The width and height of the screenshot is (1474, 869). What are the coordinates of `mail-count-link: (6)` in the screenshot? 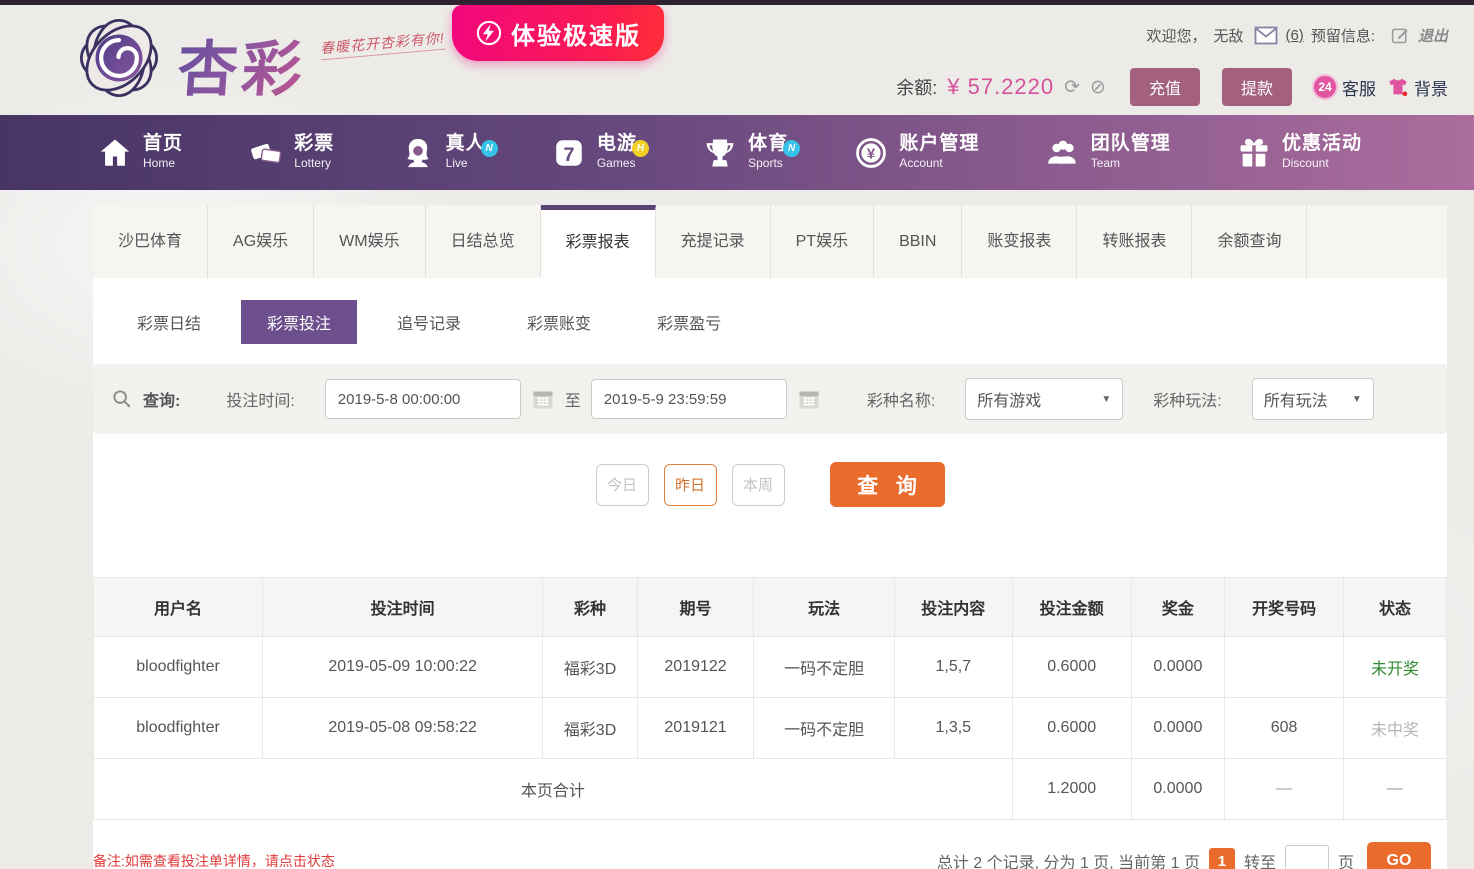 It's located at (1294, 35).